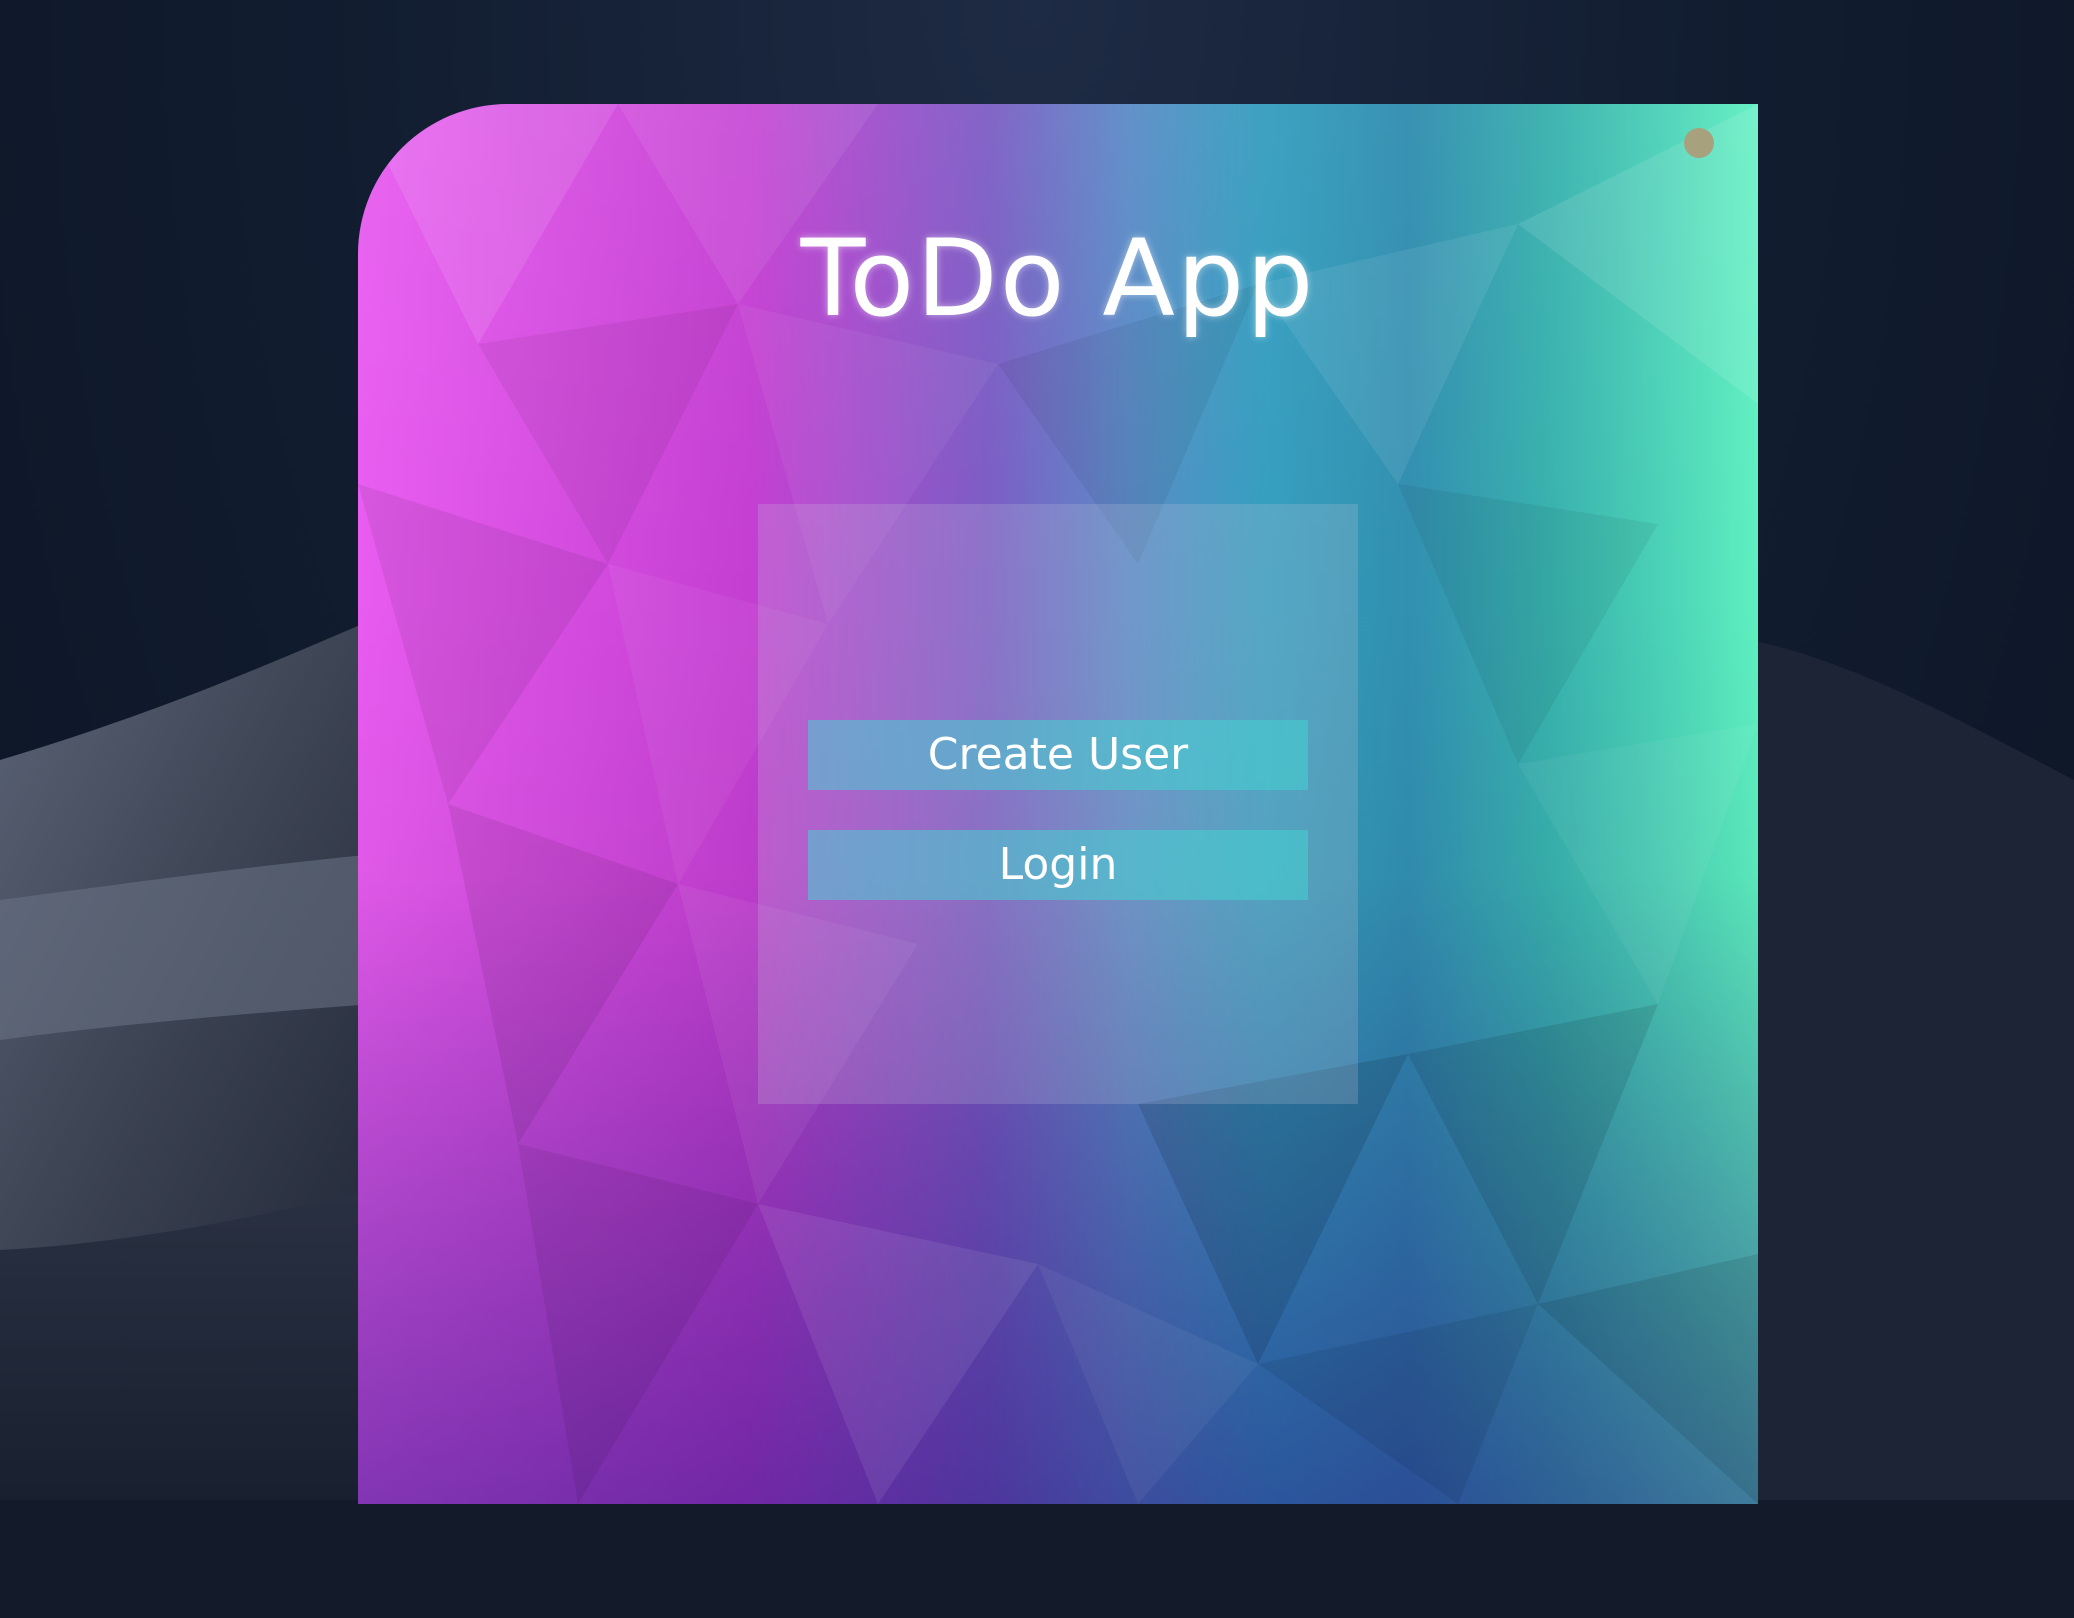 The width and height of the screenshot is (2074, 1618). I want to click on close-dot-icon, so click(1699, 143).